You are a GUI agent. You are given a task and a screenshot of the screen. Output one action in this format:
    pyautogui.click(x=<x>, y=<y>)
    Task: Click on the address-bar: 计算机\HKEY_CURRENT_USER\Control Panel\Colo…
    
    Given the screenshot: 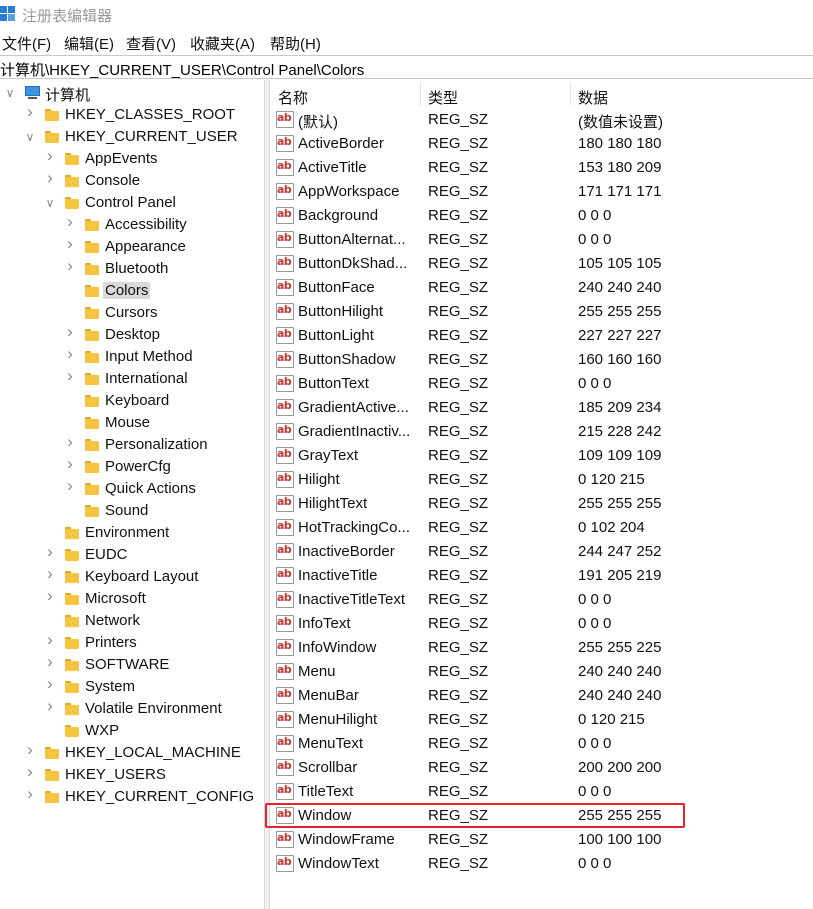 What is the action you would take?
    pyautogui.click(x=406, y=67)
    